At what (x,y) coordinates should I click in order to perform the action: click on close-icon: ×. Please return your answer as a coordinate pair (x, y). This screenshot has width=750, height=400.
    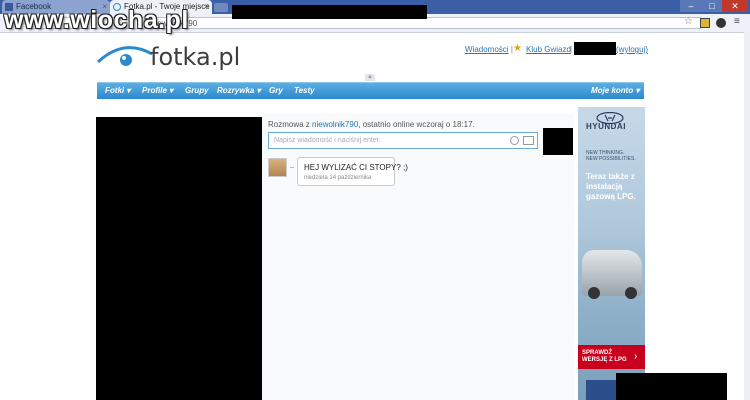
    Looking at the image, I should click on (206, 7).